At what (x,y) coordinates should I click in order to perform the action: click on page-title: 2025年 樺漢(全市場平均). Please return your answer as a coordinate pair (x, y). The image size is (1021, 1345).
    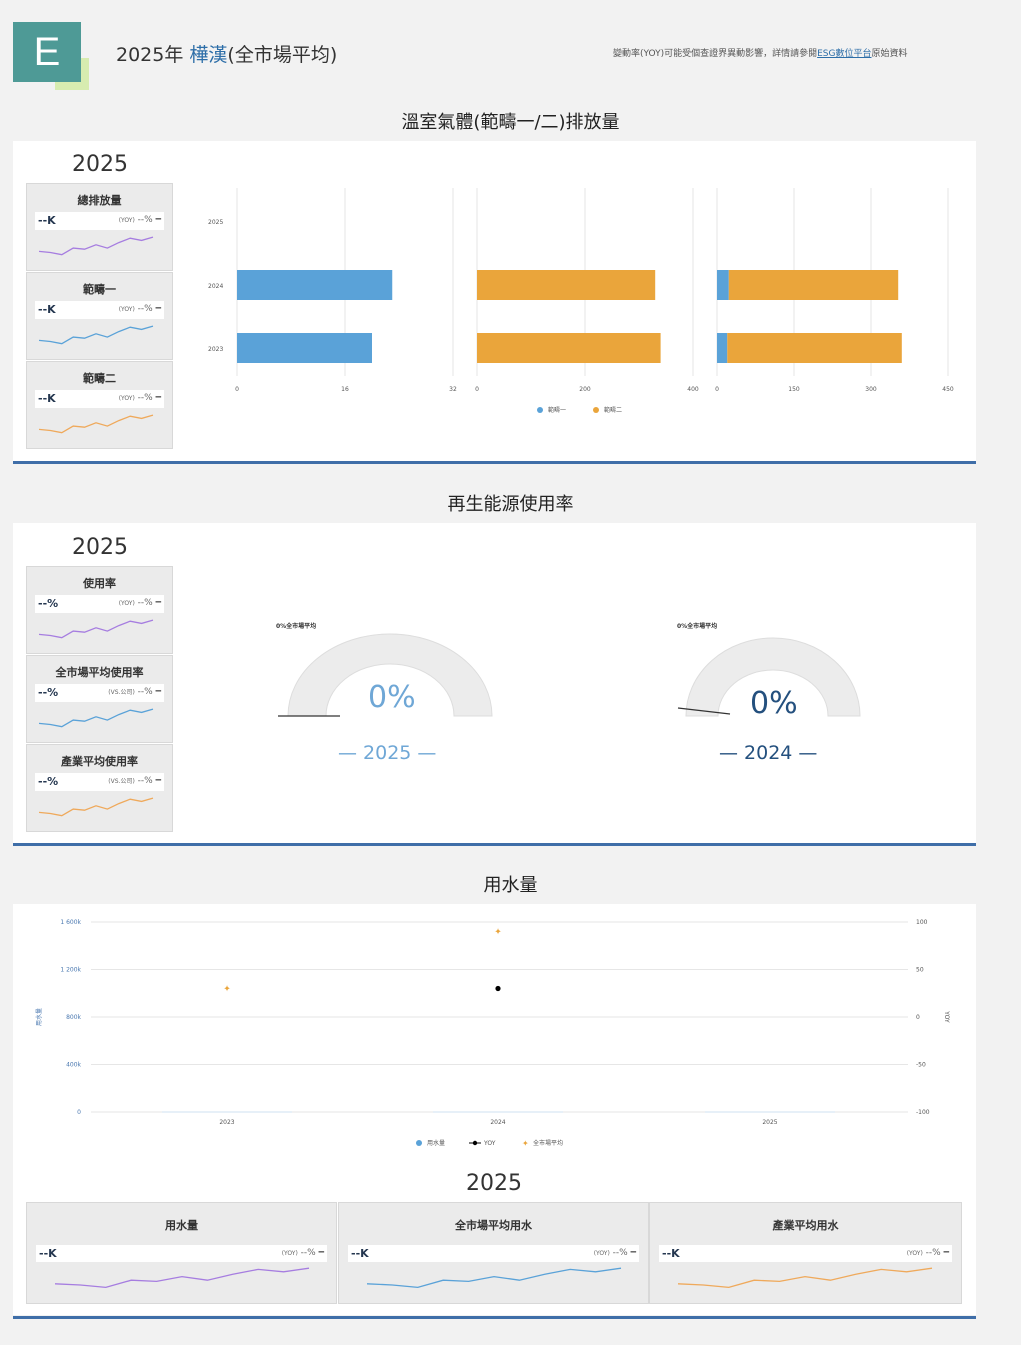
    Looking at the image, I should click on (226, 53).